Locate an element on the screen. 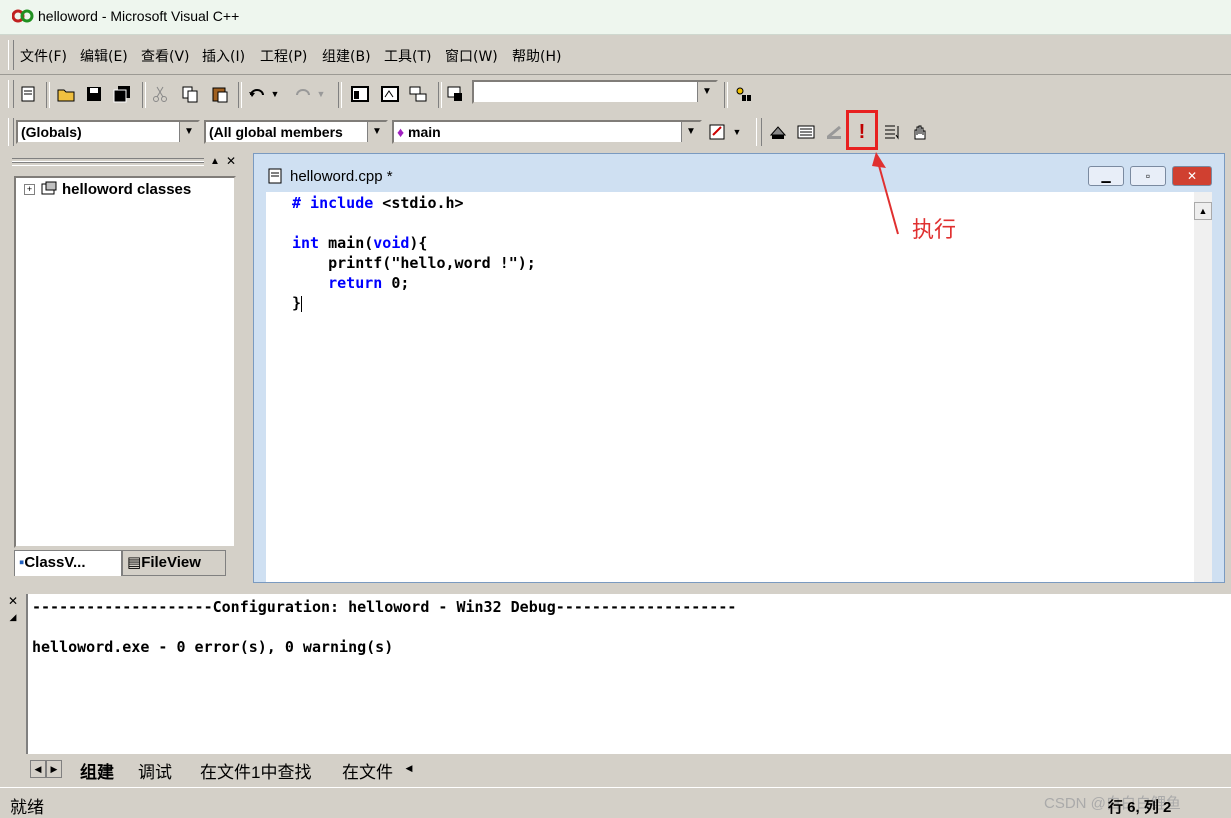  menu-window: 窗口(W) is located at coordinates (471, 56).